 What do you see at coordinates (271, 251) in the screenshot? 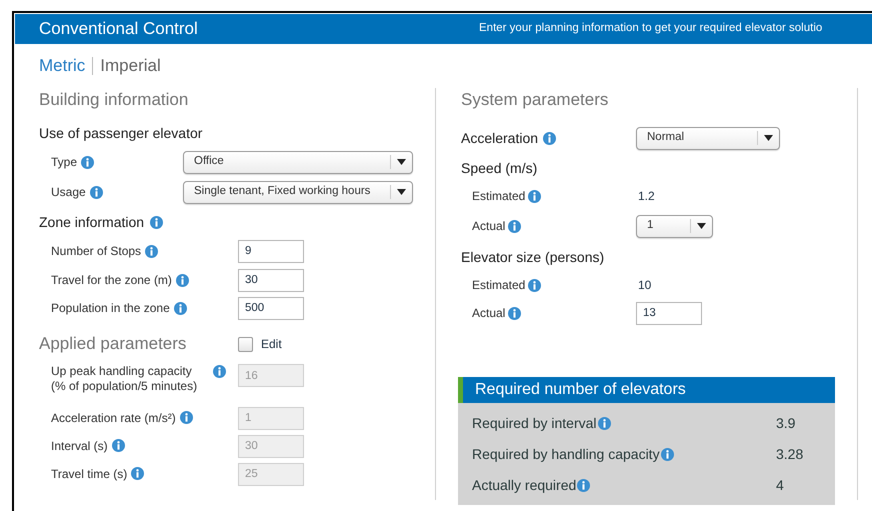
I see `input-field: 9` at bounding box center [271, 251].